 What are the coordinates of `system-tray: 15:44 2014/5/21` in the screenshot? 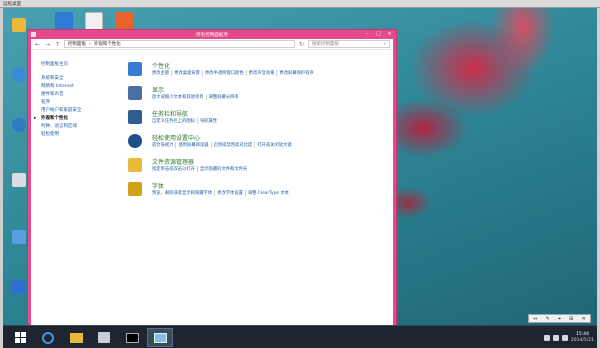 It's located at (568, 337).